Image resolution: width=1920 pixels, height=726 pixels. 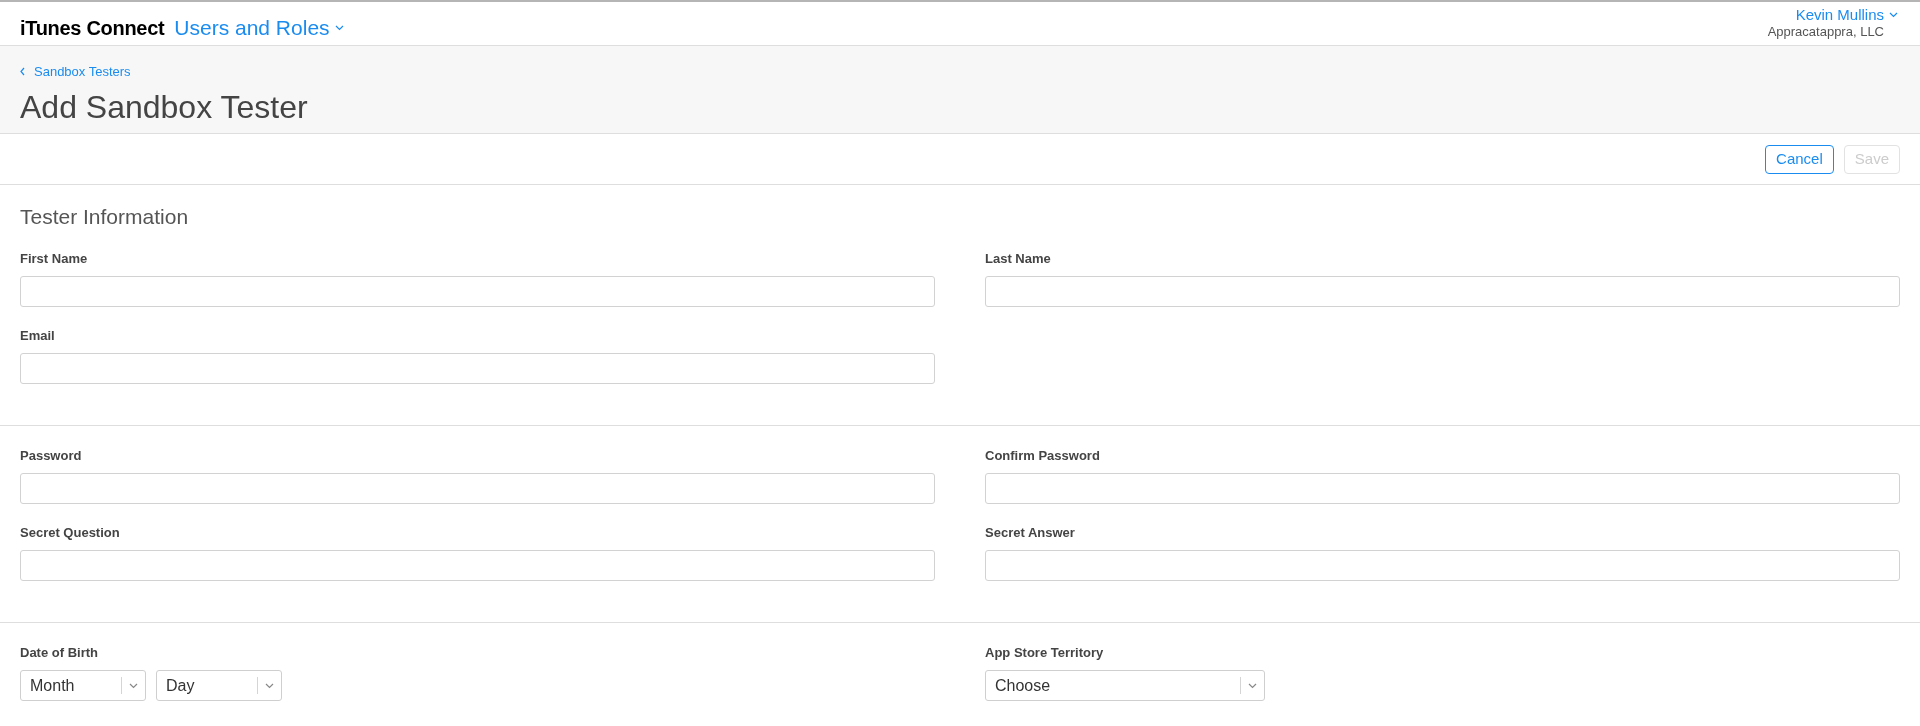 What do you see at coordinates (1018, 259) in the screenshot?
I see `field-label: Last Name` at bounding box center [1018, 259].